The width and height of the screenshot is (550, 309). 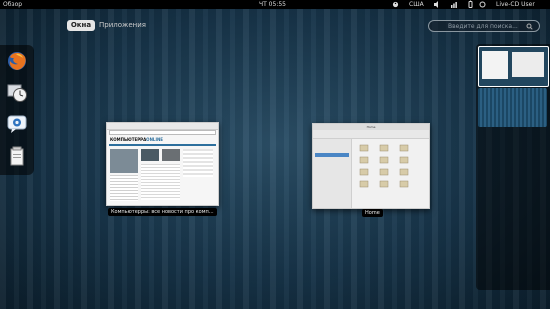 I want to click on browser-address-bar, so click(x=162, y=132).